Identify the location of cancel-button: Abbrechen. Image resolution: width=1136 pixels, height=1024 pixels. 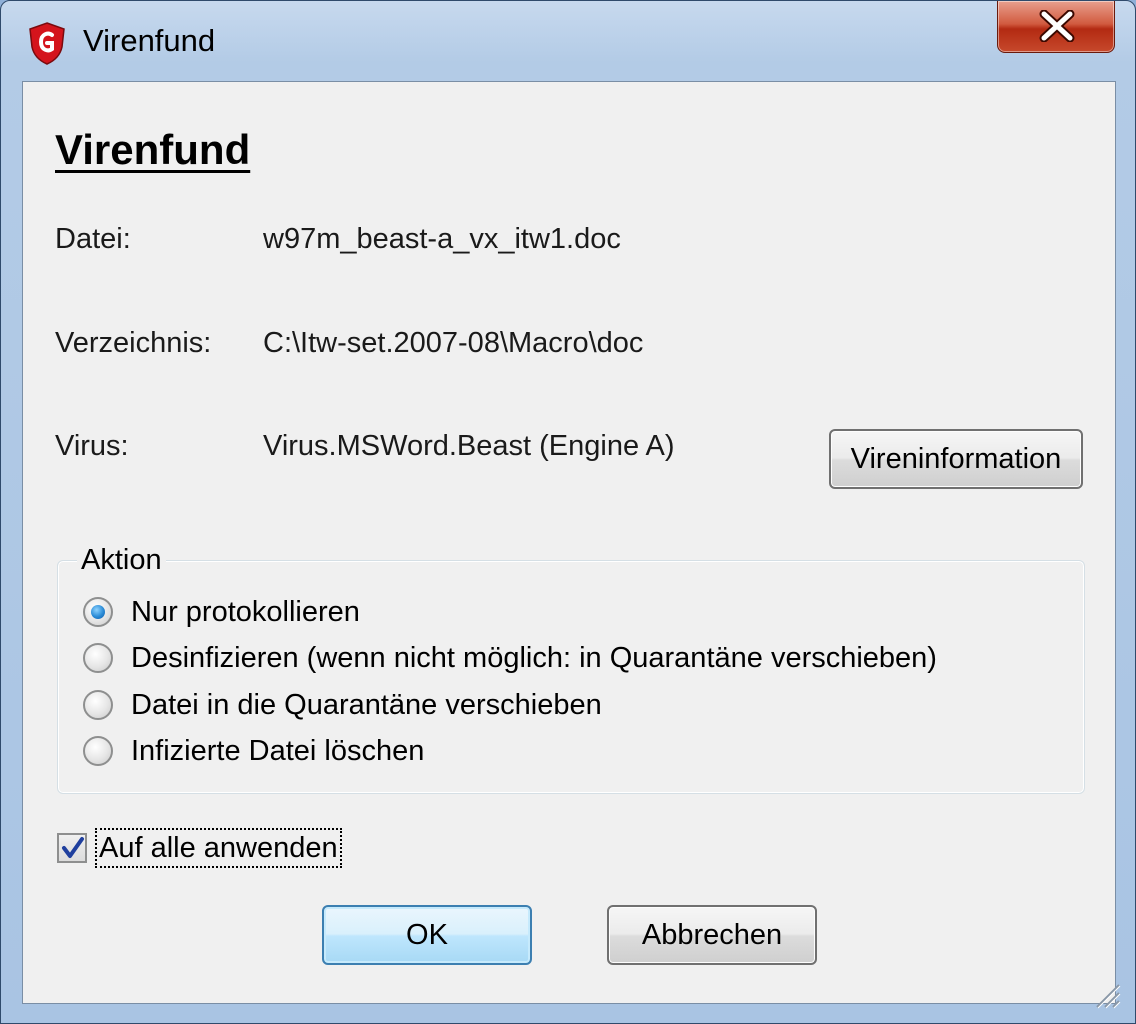
(712, 935).